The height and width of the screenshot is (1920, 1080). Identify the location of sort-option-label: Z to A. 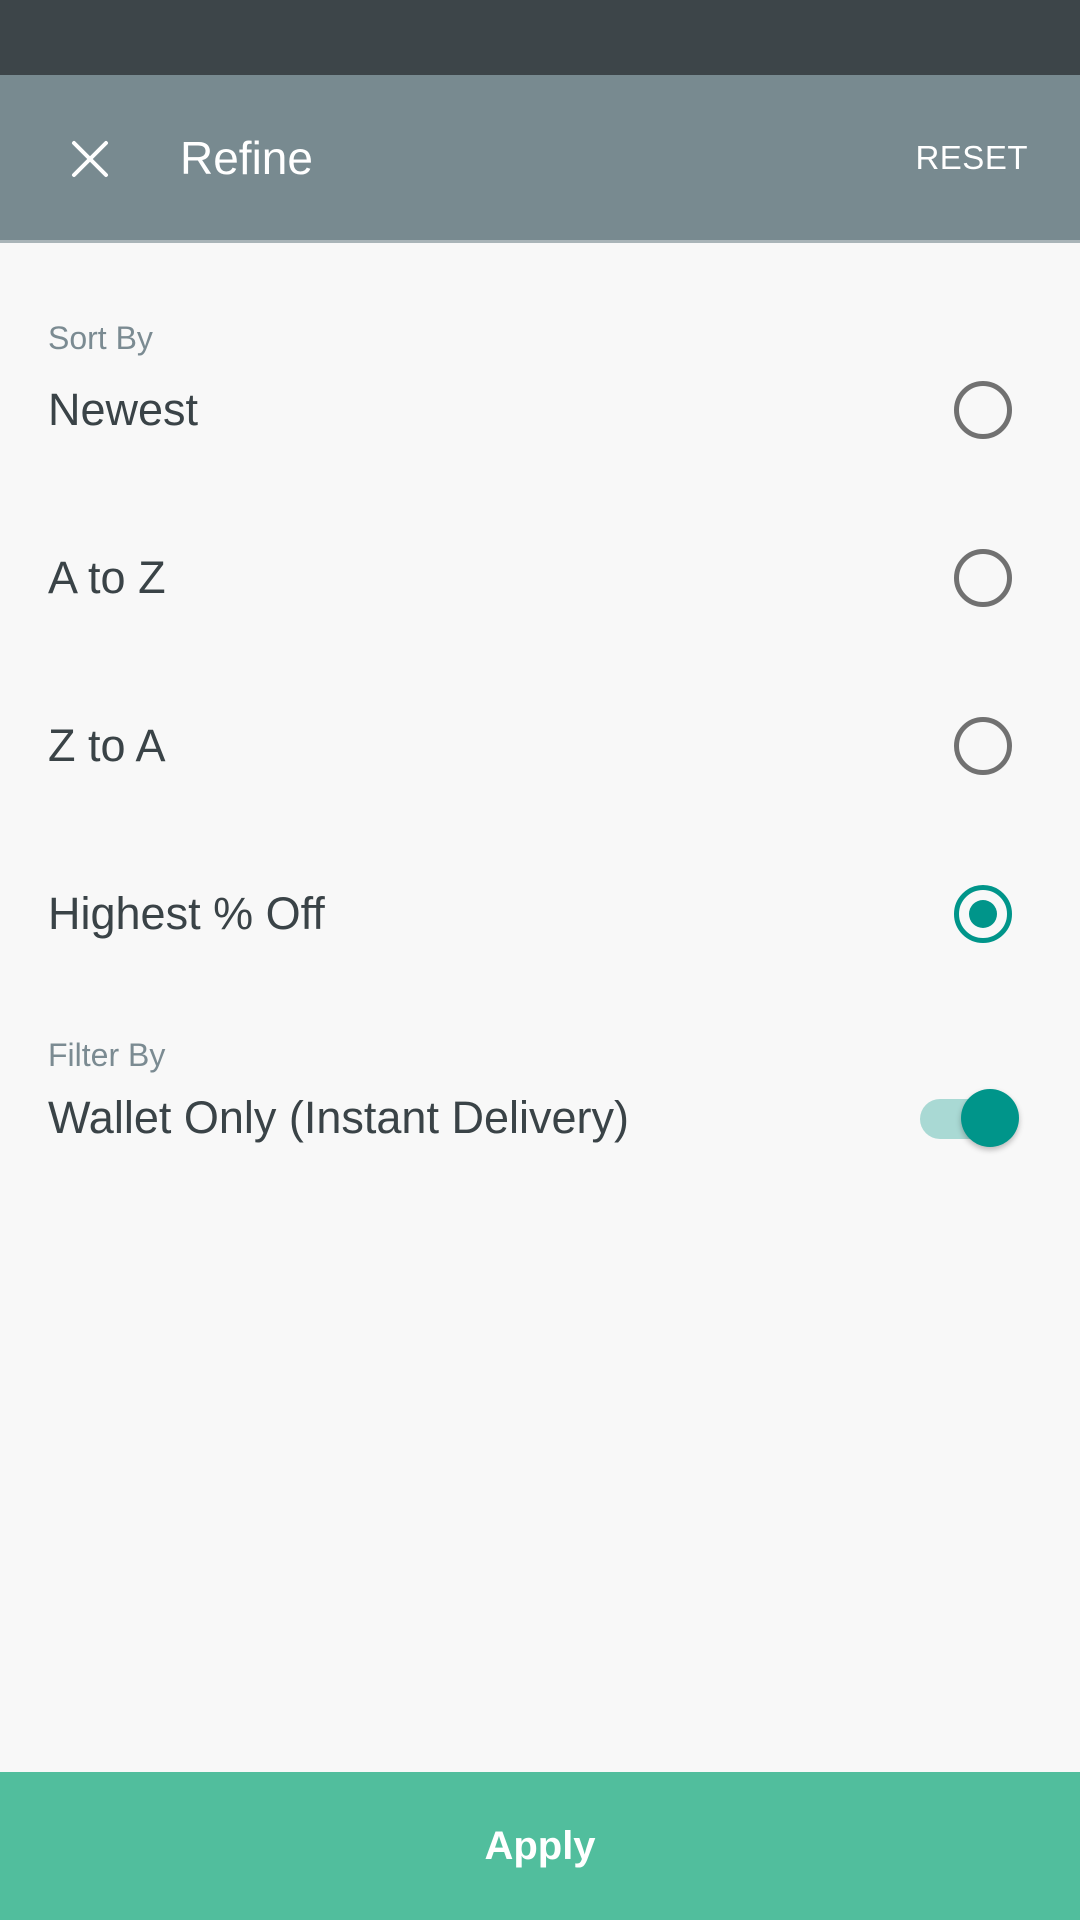
(107, 745).